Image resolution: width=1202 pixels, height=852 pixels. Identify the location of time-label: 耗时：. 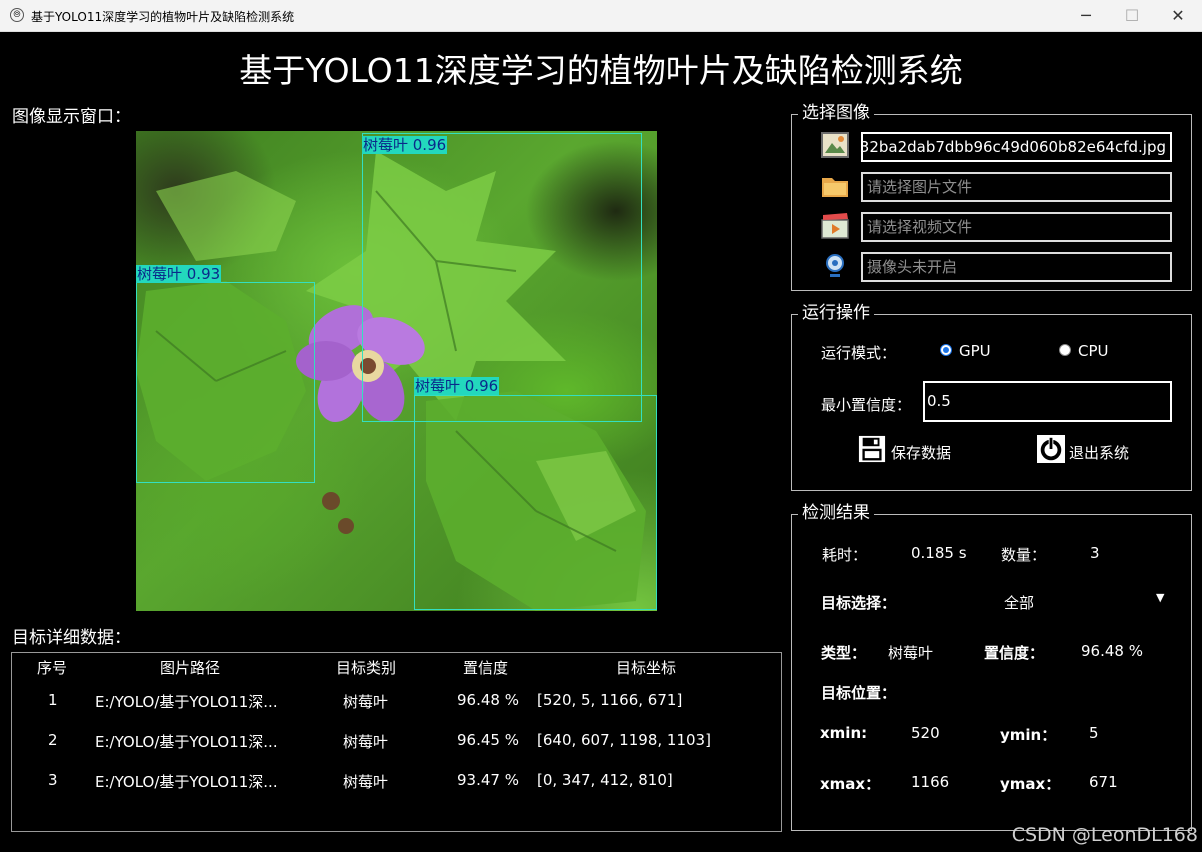
(845, 555).